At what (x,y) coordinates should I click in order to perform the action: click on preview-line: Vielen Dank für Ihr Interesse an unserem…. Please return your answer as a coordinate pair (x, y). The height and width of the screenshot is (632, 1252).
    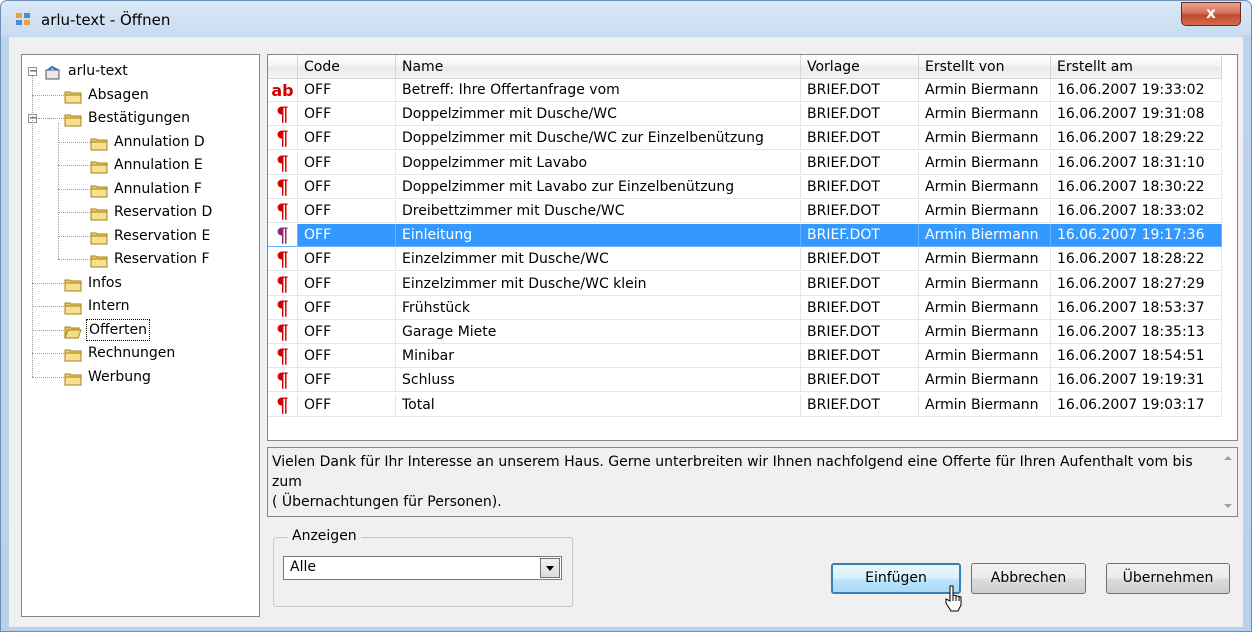
    Looking at the image, I should click on (732, 472).